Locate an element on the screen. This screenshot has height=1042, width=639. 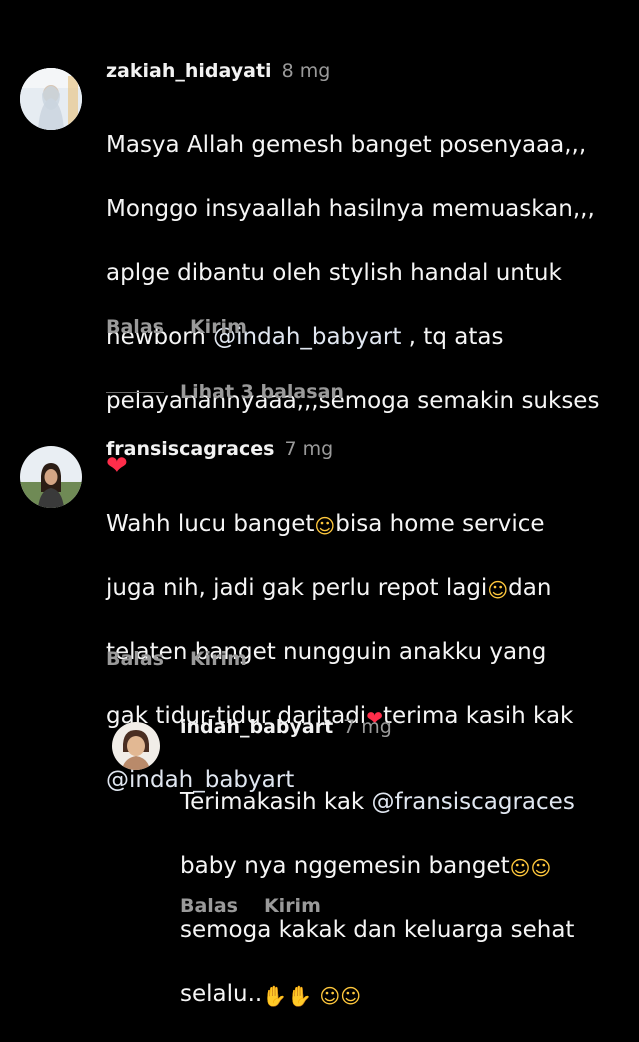
smiling-hearts-emoji-icon: ☺ is located at coordinates (498, 590).